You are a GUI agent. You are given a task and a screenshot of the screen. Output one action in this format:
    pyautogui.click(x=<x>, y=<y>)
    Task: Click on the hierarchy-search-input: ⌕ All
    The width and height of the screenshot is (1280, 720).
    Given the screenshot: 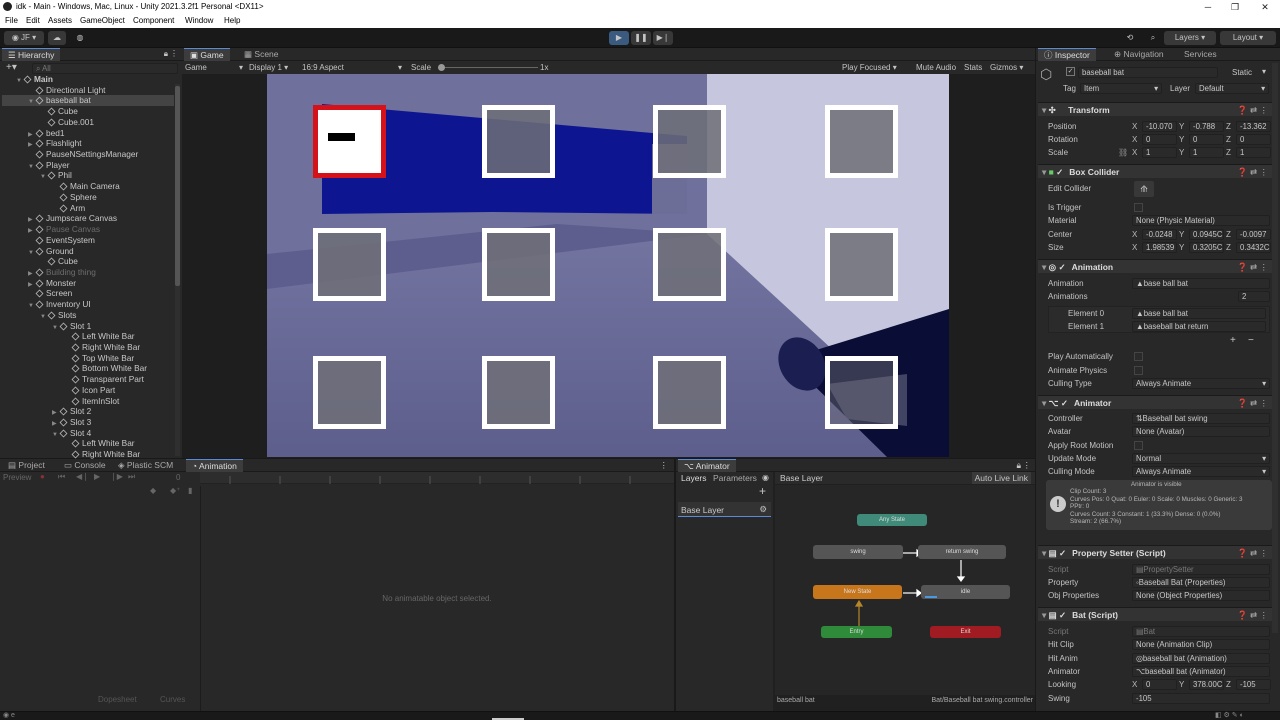 What is the action you would take?
    pyautogui.click(x=105, y=68)
    